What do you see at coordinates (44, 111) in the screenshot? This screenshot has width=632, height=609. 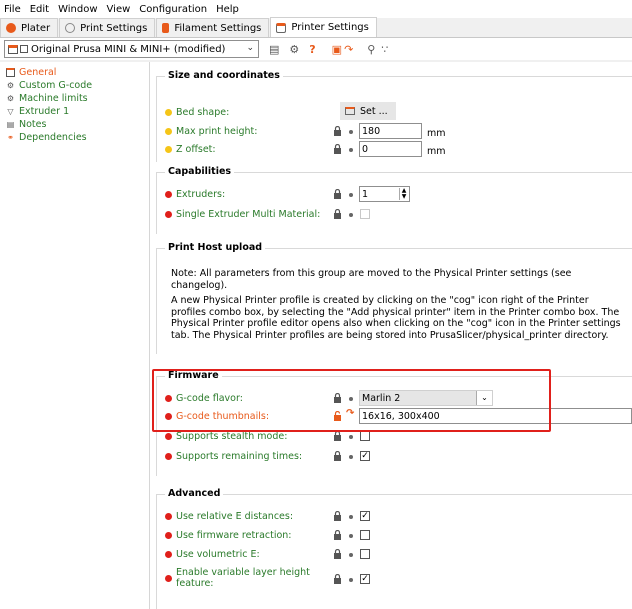 I see `sidebar-item-label: Extruder 1` at bounding box center [44, 111].